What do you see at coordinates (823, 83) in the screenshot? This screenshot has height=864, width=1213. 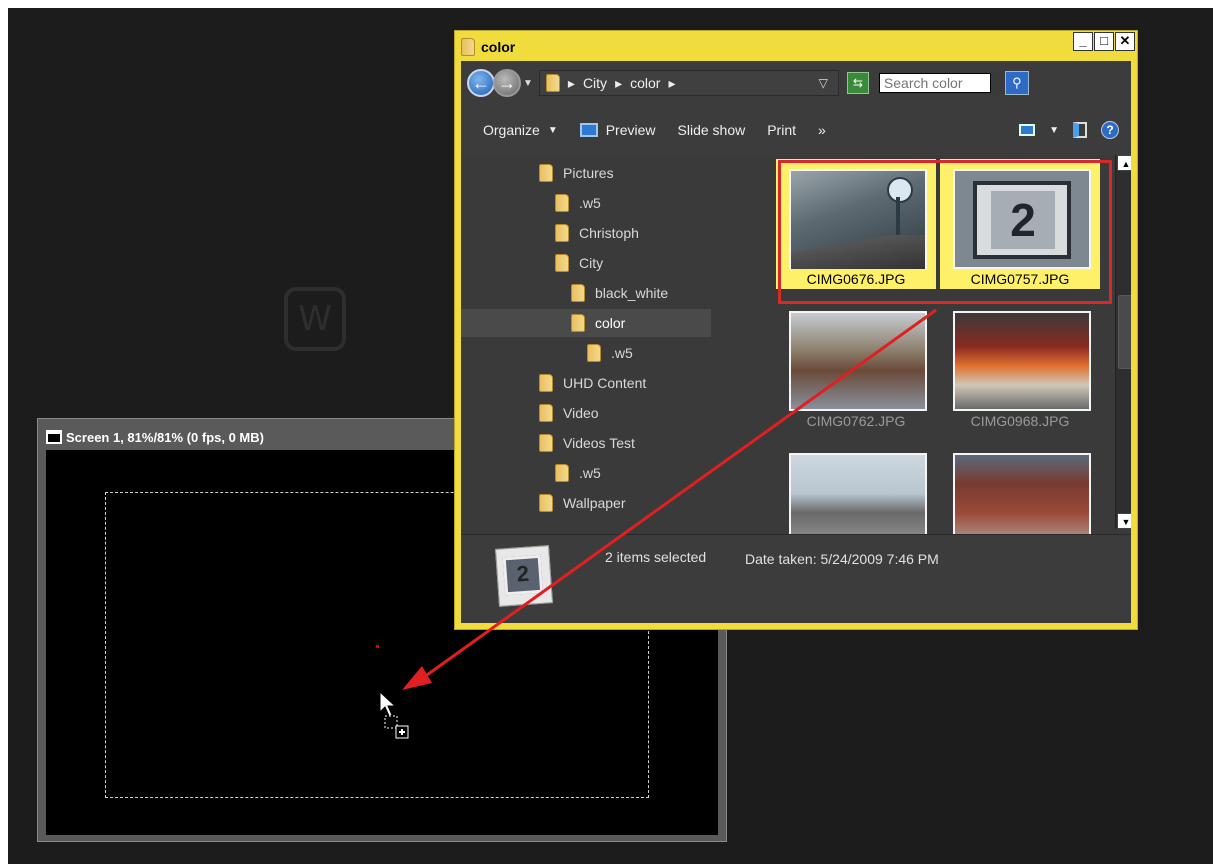 I see `address-dropdown-icon: ▽` at bounding box center [823, 83].